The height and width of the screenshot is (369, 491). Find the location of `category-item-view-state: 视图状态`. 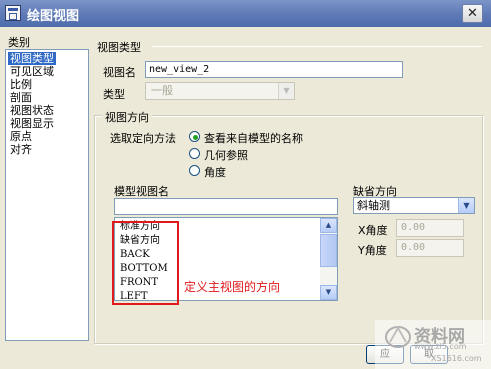

category-item-view-state: 视图状态 is located at coordinates (32, 110).